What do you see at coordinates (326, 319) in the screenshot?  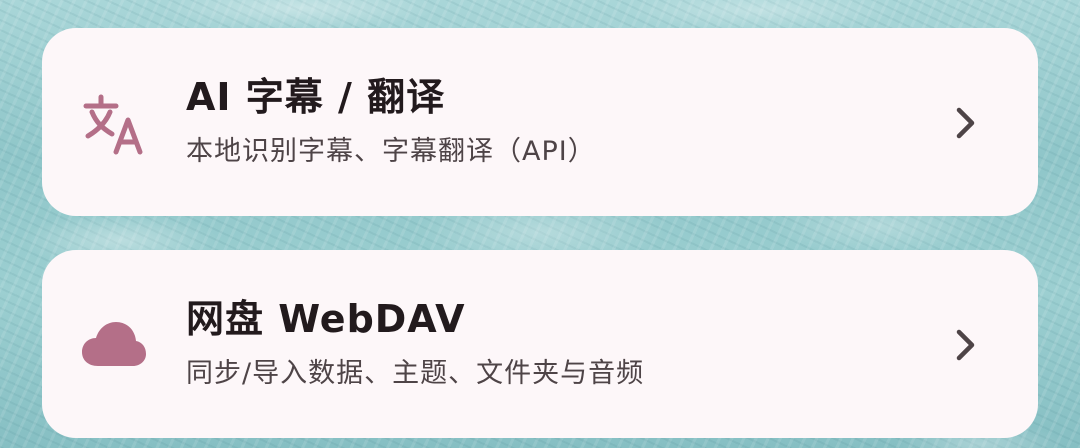 I see `item-title: 网盘 WebDAV` at bounding box center [326, 319].